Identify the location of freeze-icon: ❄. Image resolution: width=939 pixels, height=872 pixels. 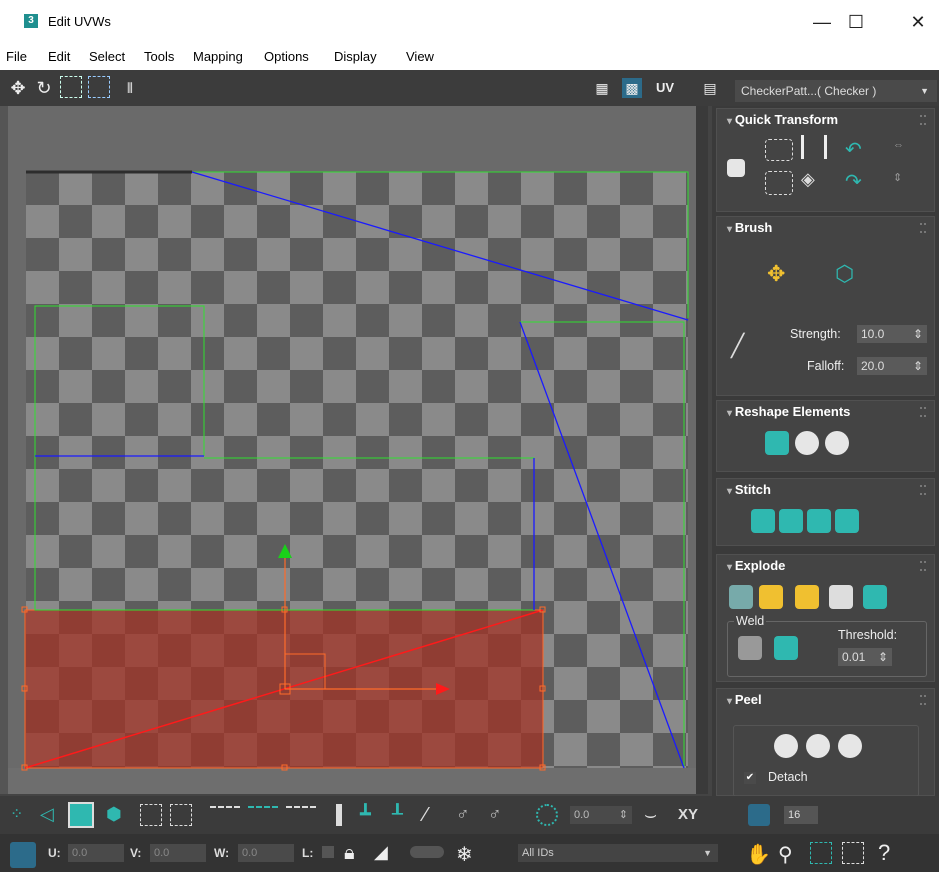
(467, 854).